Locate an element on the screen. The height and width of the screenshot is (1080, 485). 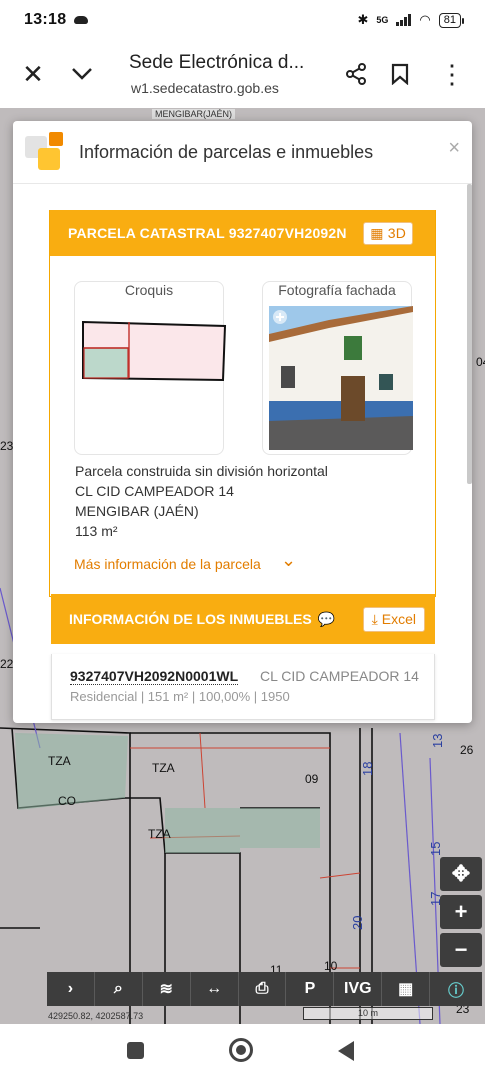
layers-icon: ≋ is located at coordinates (167, 989).